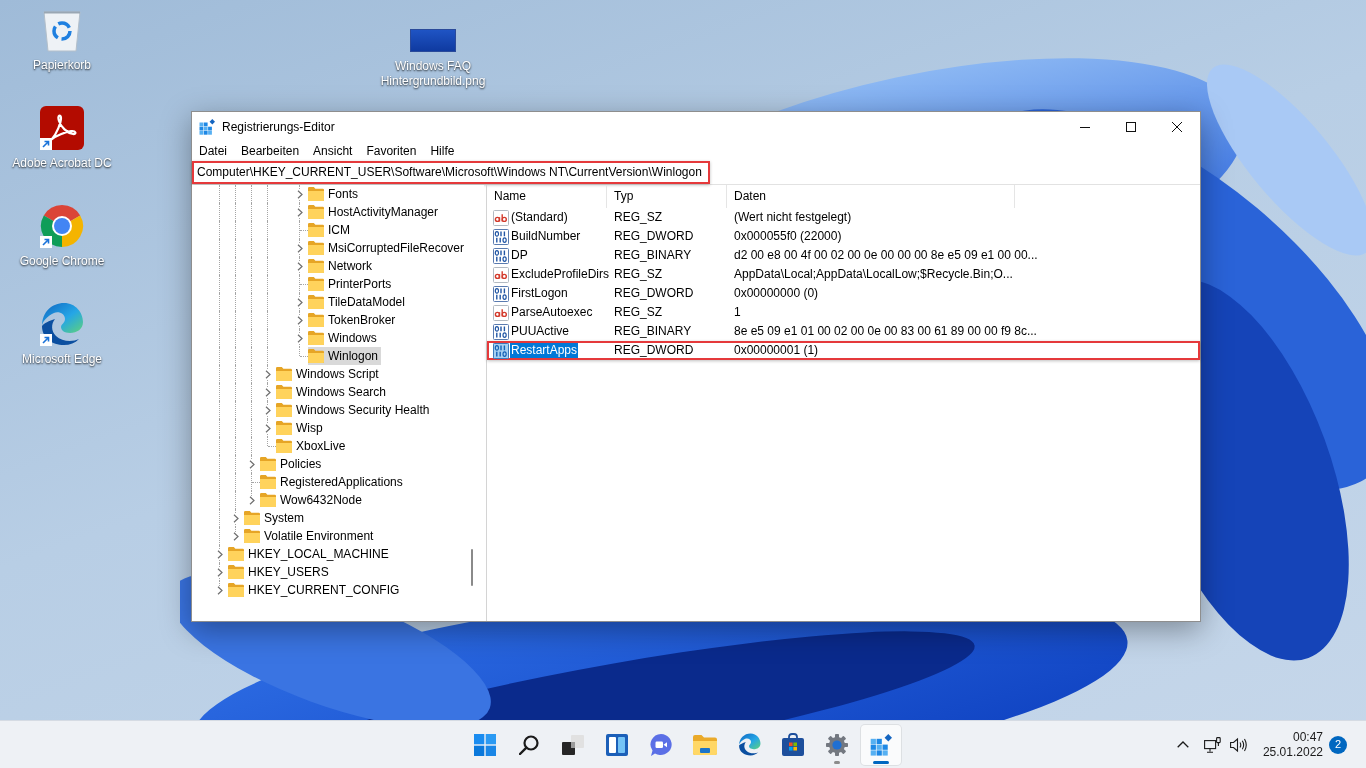  I want to click on value-name: BuildNumber, so click(546, 236).